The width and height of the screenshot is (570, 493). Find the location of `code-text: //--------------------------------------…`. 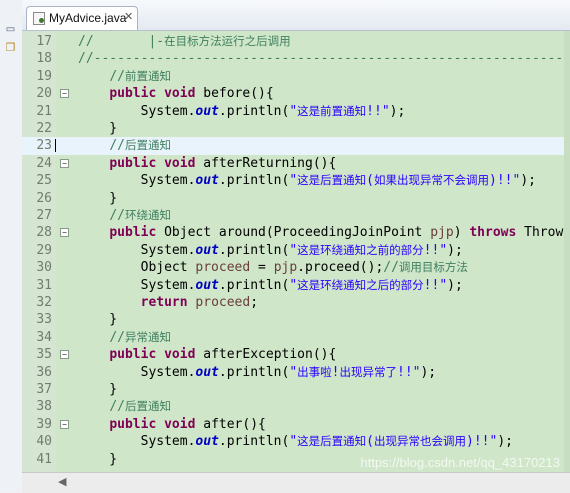

code-text: //--------------------------------------… is located at coordinates (324, 58).